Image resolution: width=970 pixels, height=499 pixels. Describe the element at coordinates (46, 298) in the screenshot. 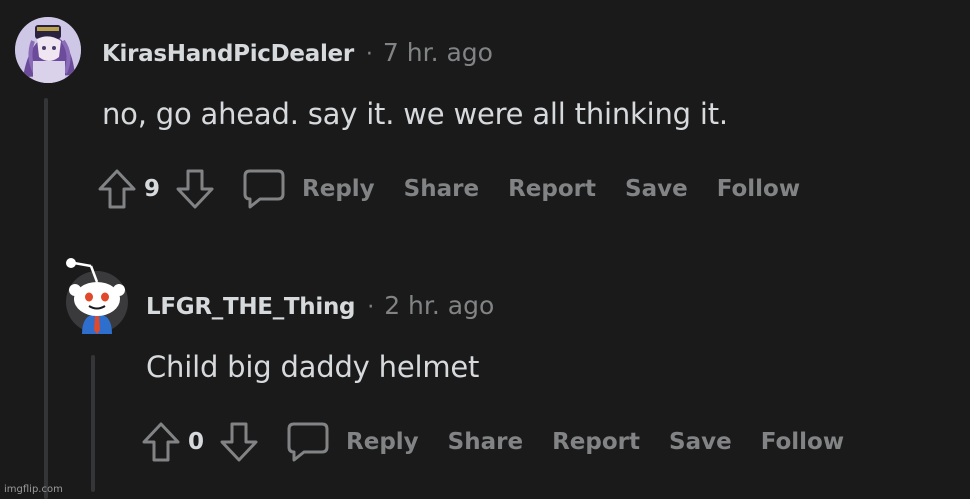

I see `thread-line-root` at that location.